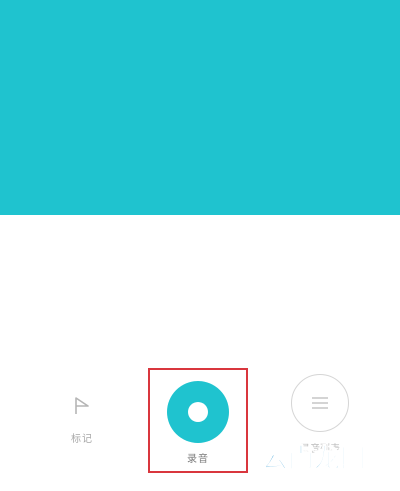  Describe the element at coordinates (198, 459) in the screenshot. I see `record-label: 录音` at that location.